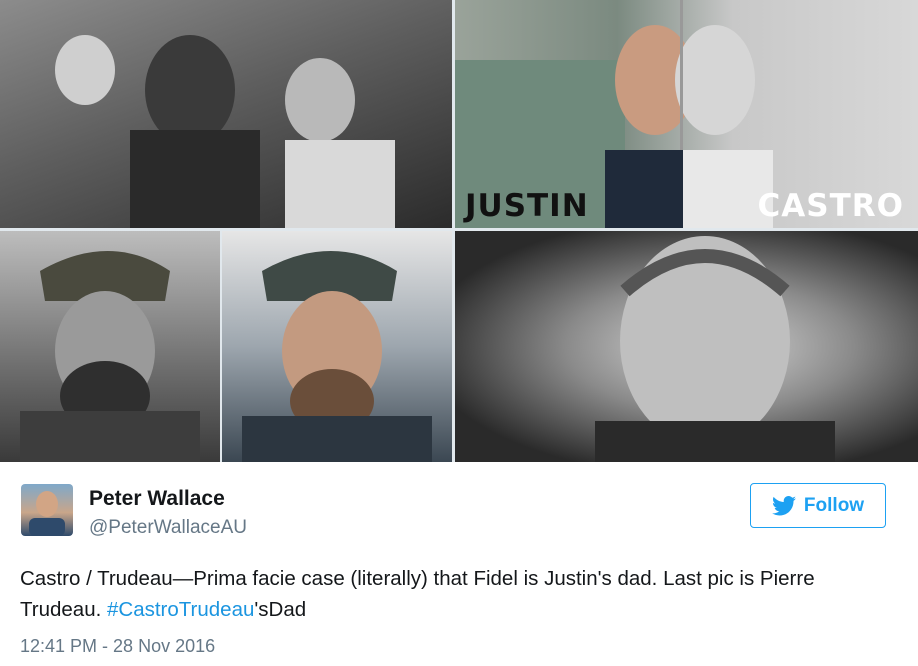 Image resolution: width=918 pixels, height=666 pixels. What do you see at coordinates (830, 206) in the screenshot?
I see `castro-label: CASTRO` at bounding box center [830, 206].